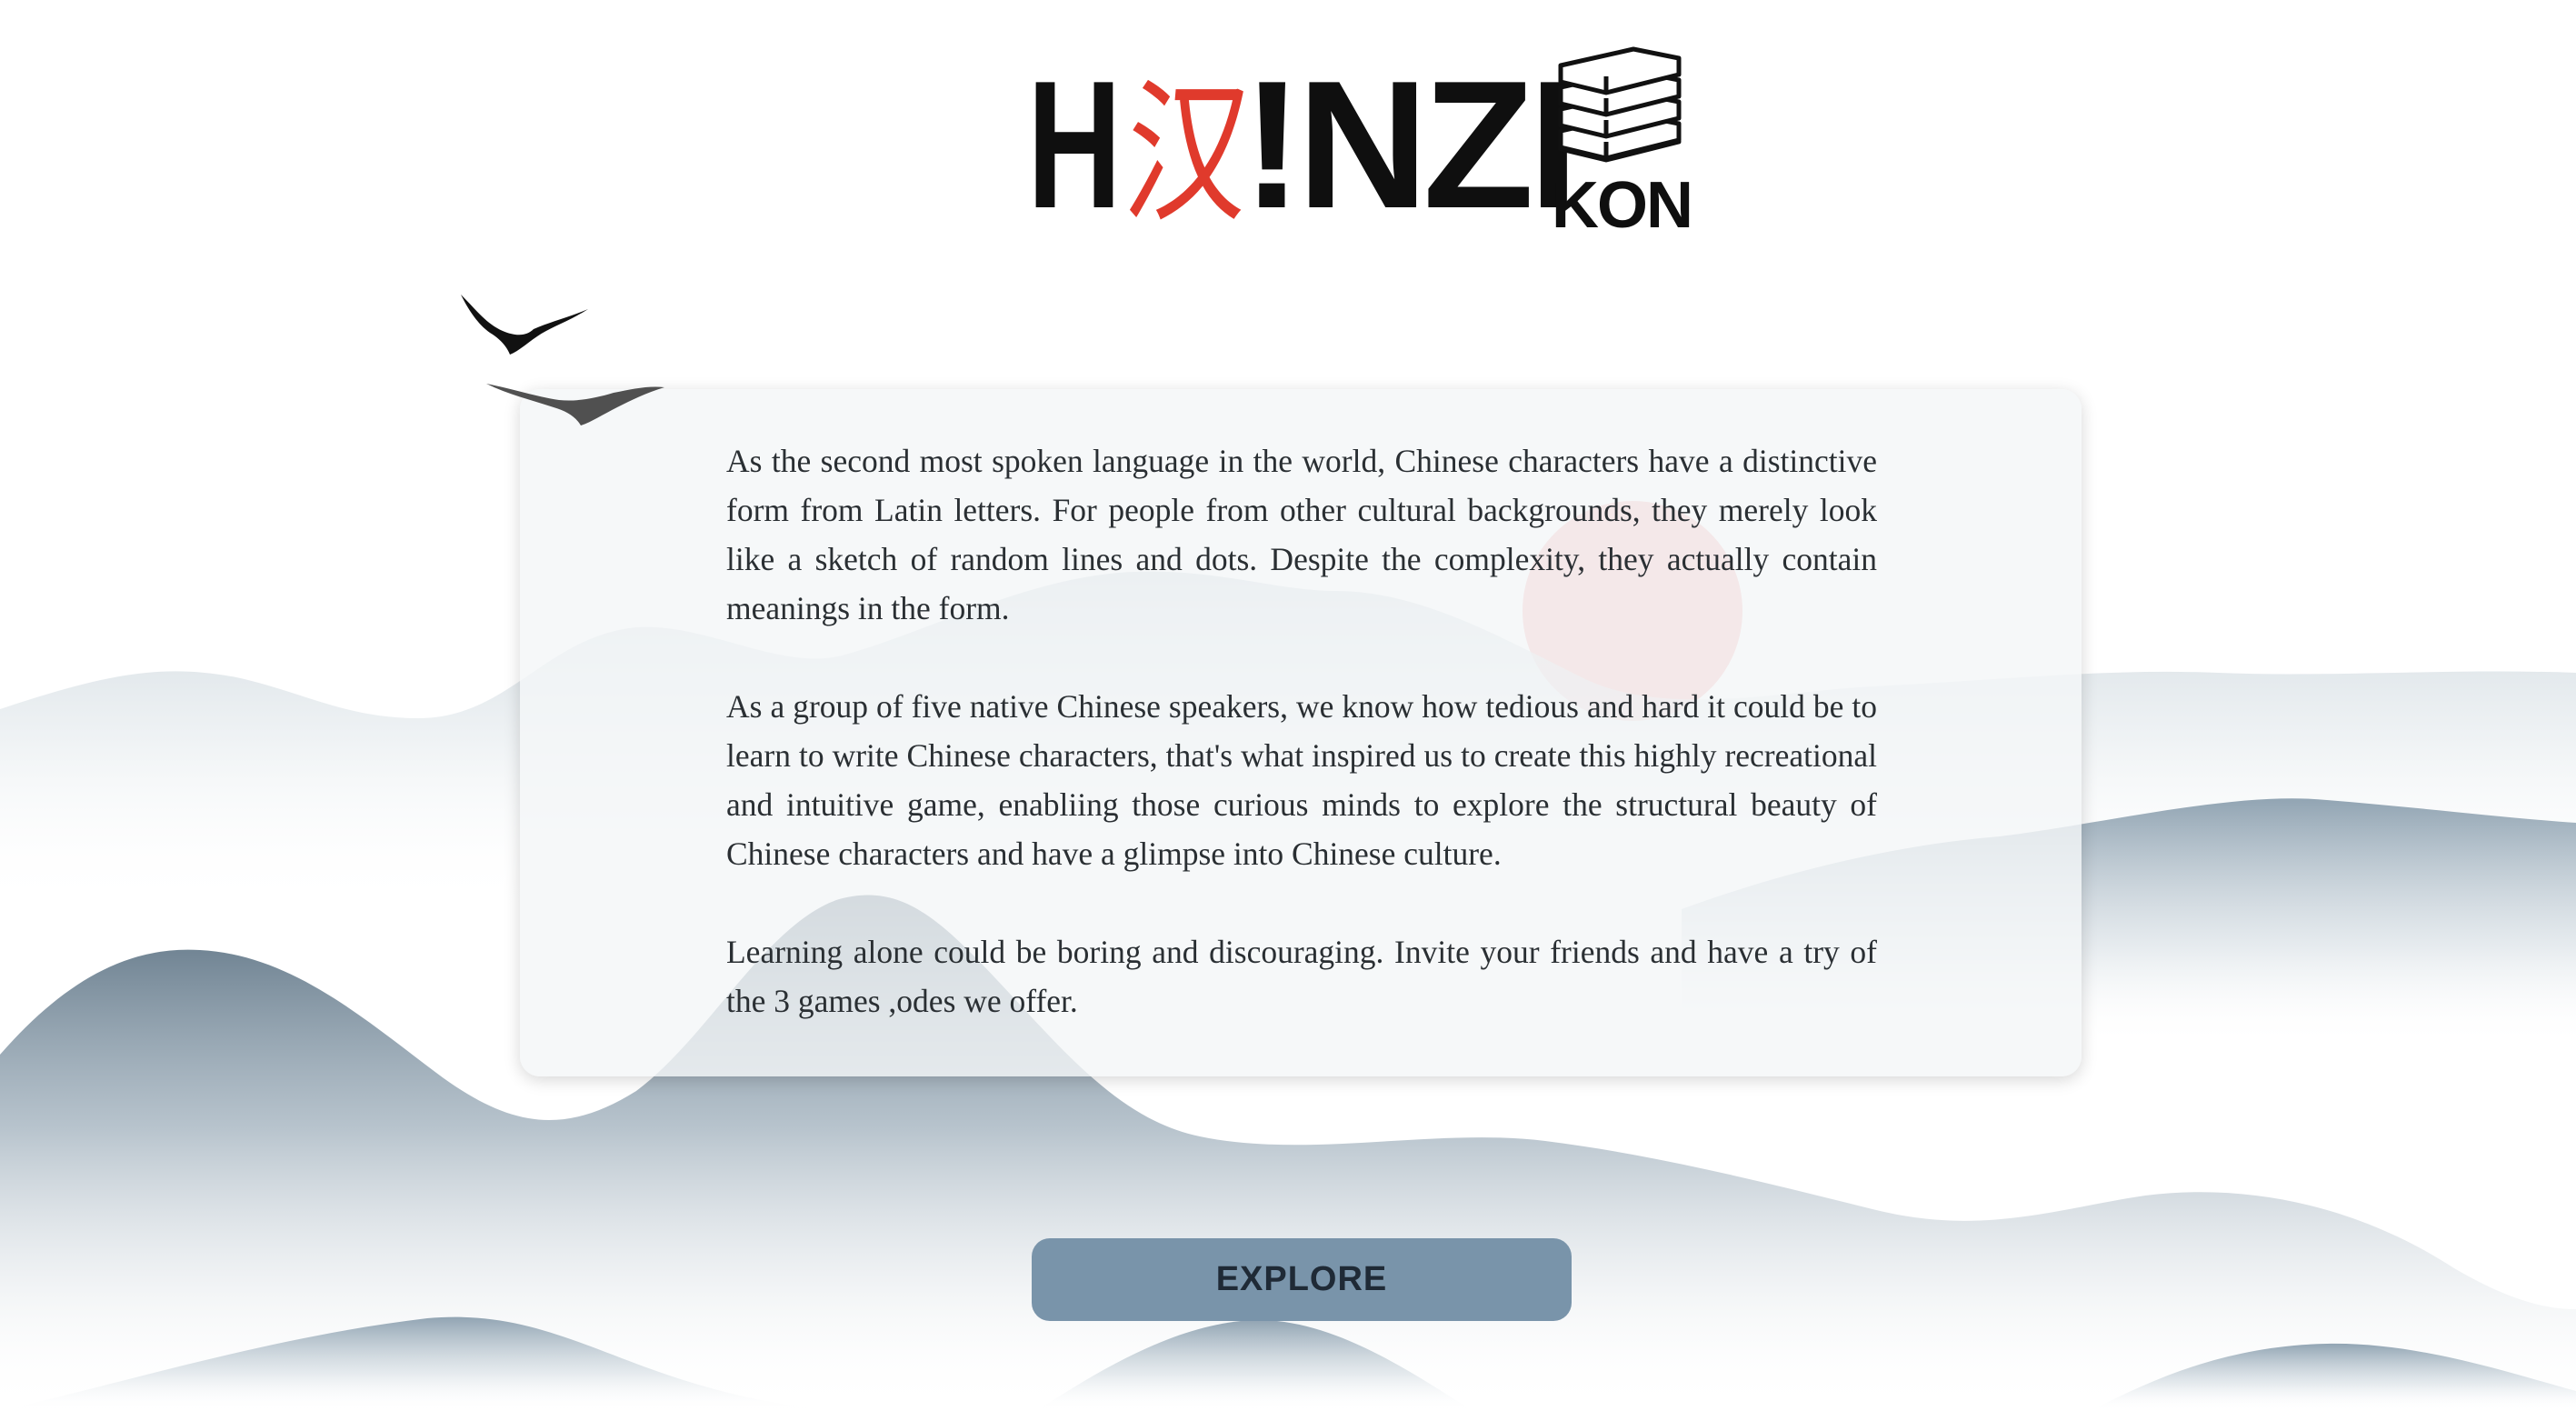 The image size is (2576, 1411). I want to click on logo-letter-h: H, so click(1074, 145).